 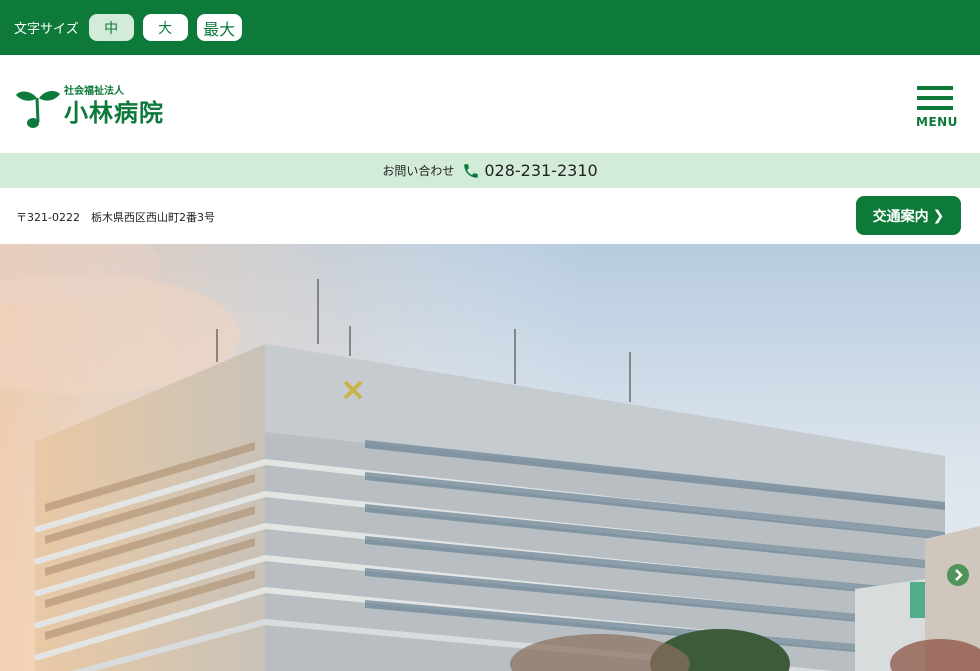 What do you see at coordinates (115, 217) in the screenshot?
I see `address-text: 〒321-0222 栃木県西区西山町2番3号` at bounding box center [115, 217].